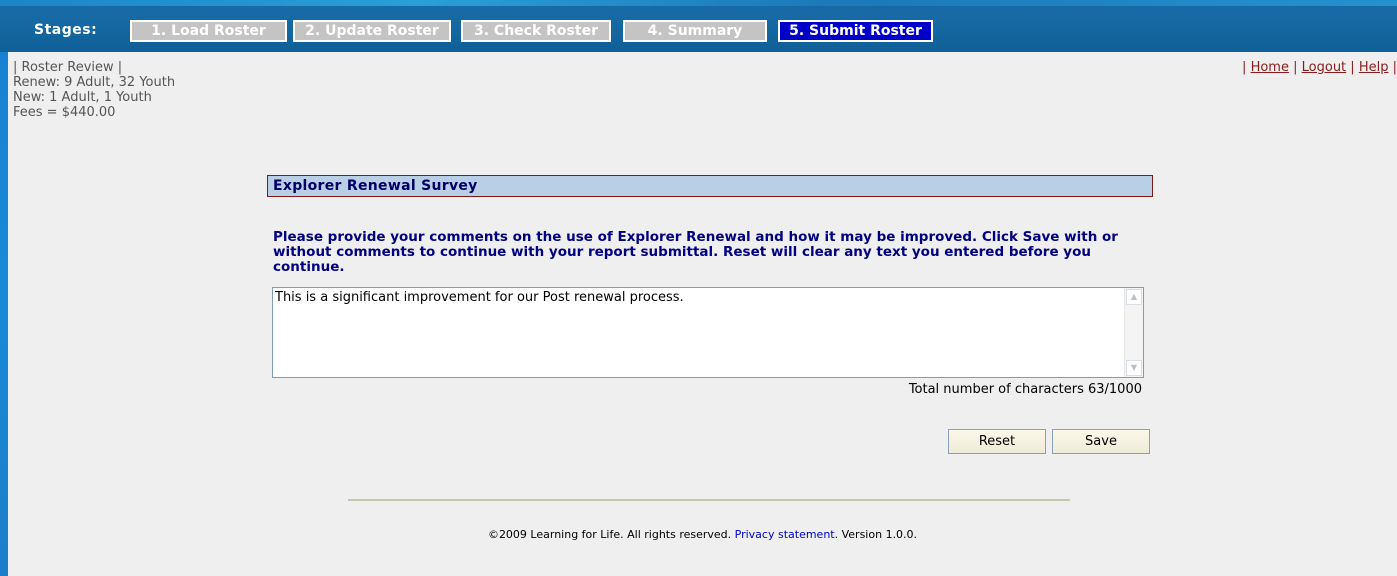  Describe the element at coordinates (710, 186) in the screenshot. I see `survey-title: Explorer Renewal Survey` at that location.